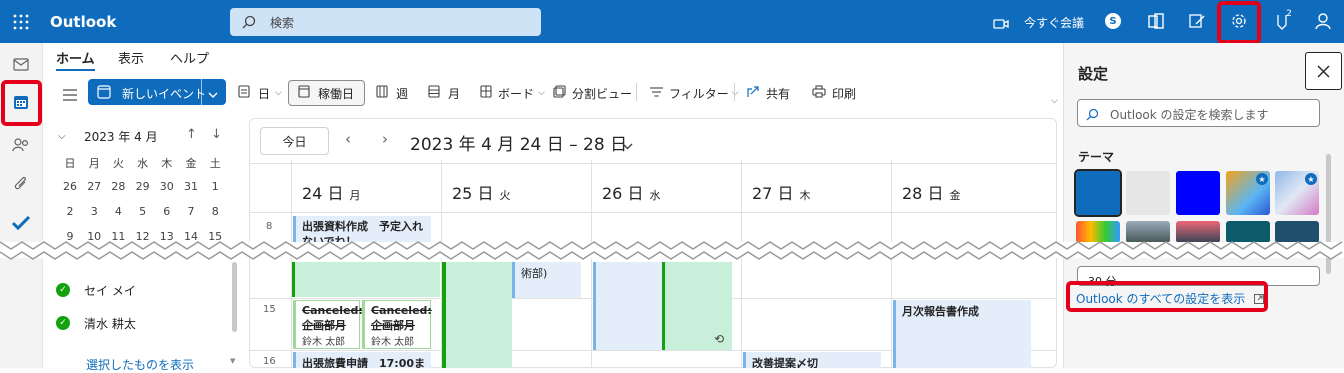  What do you see at coordinates (666, 186) in the screenshot?
I see `day-header-wed: 26 日水` at bounding box center [666, 186].